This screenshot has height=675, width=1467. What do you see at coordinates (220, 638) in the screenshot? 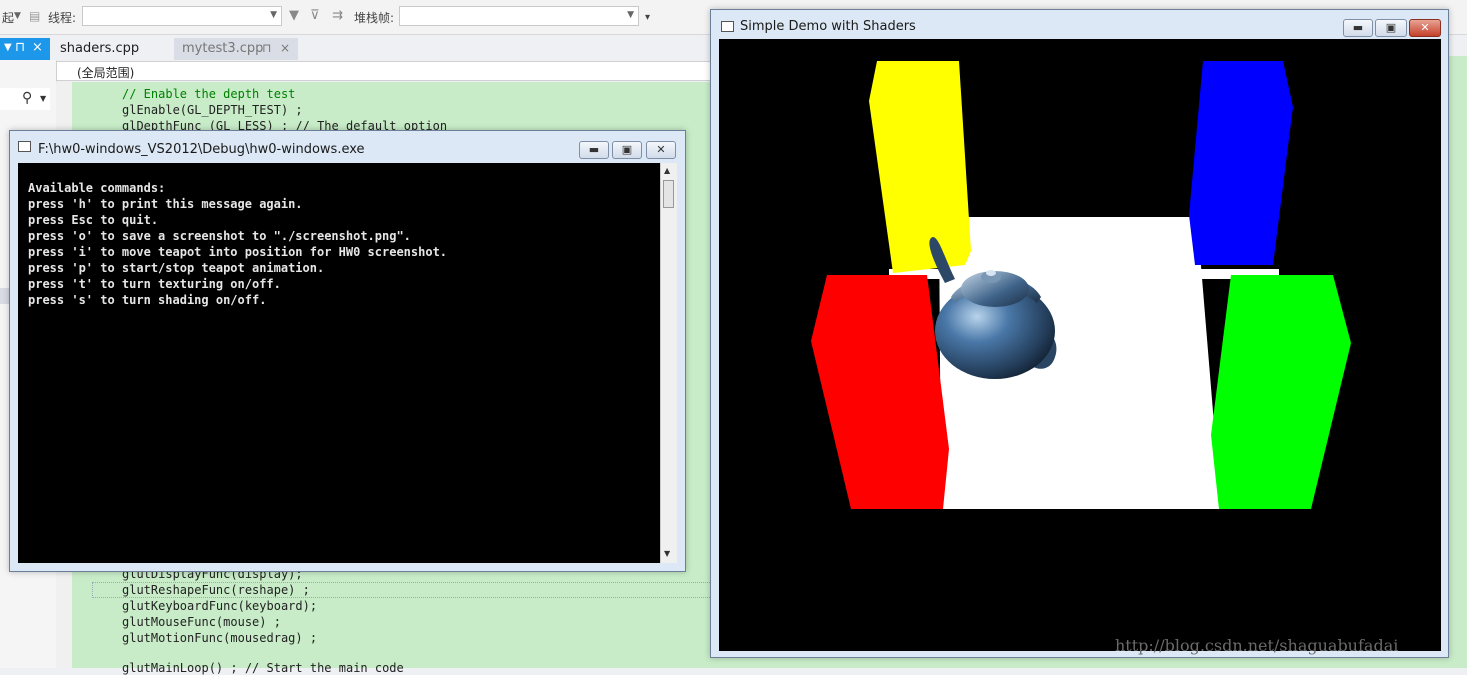
I see `code-line: glutMotionFunc(mousedrag) ;` at bounding box center [220, 638].